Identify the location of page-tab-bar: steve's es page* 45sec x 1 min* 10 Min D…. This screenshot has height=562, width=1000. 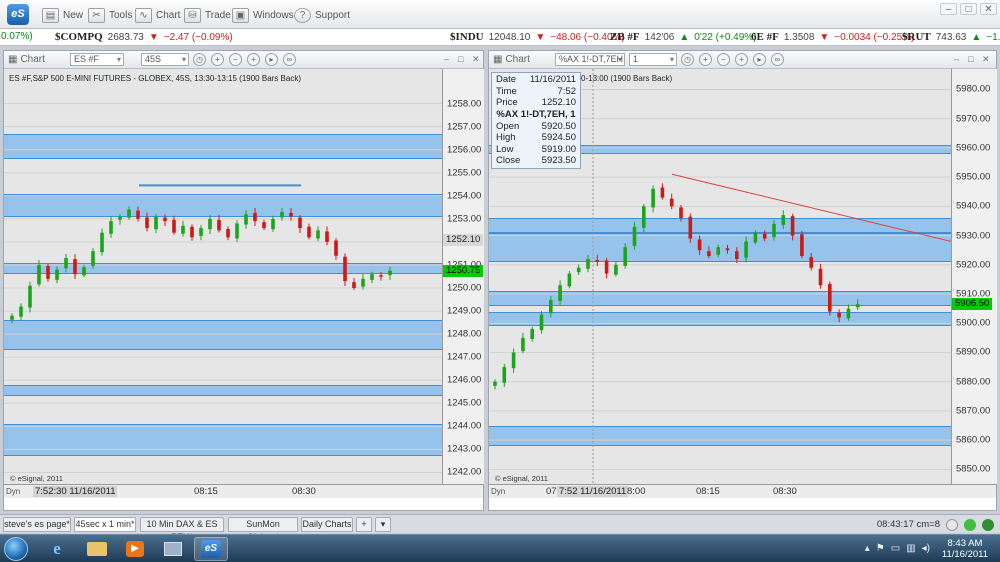
(500, 528).